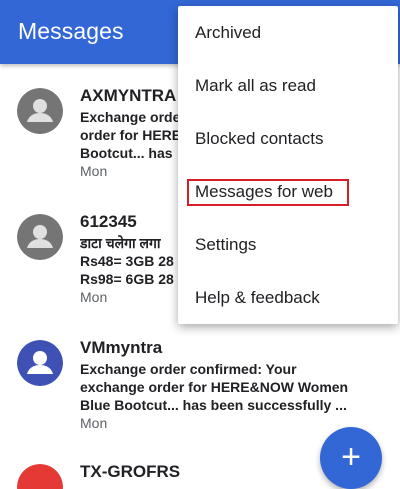 The height and width of the screenshot is (489, 400). Describe the element at coordinates (121, 347) in the screenshot. I see `conversation-sender: VMmyntra` at that location.